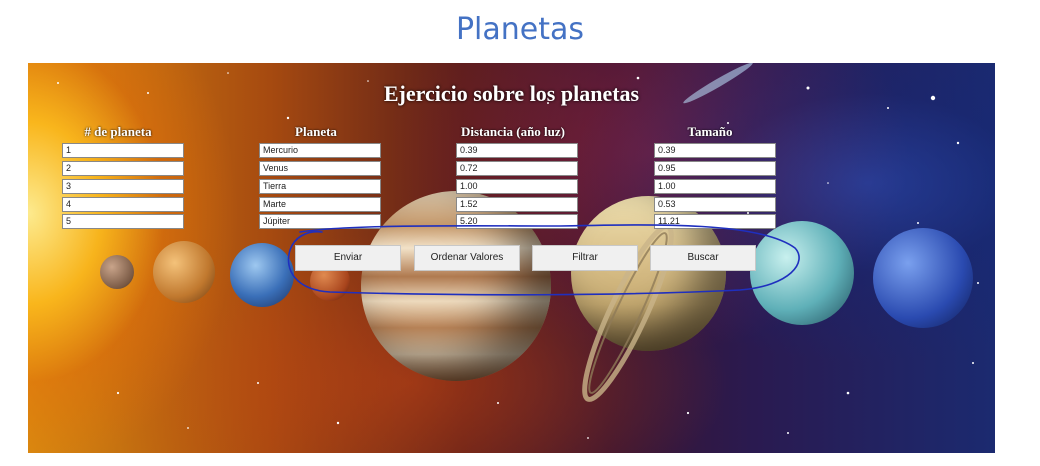 The height and width of the screenshot is (466, 1040). I want to click on distance-input: 1.00, so click(517, 186).